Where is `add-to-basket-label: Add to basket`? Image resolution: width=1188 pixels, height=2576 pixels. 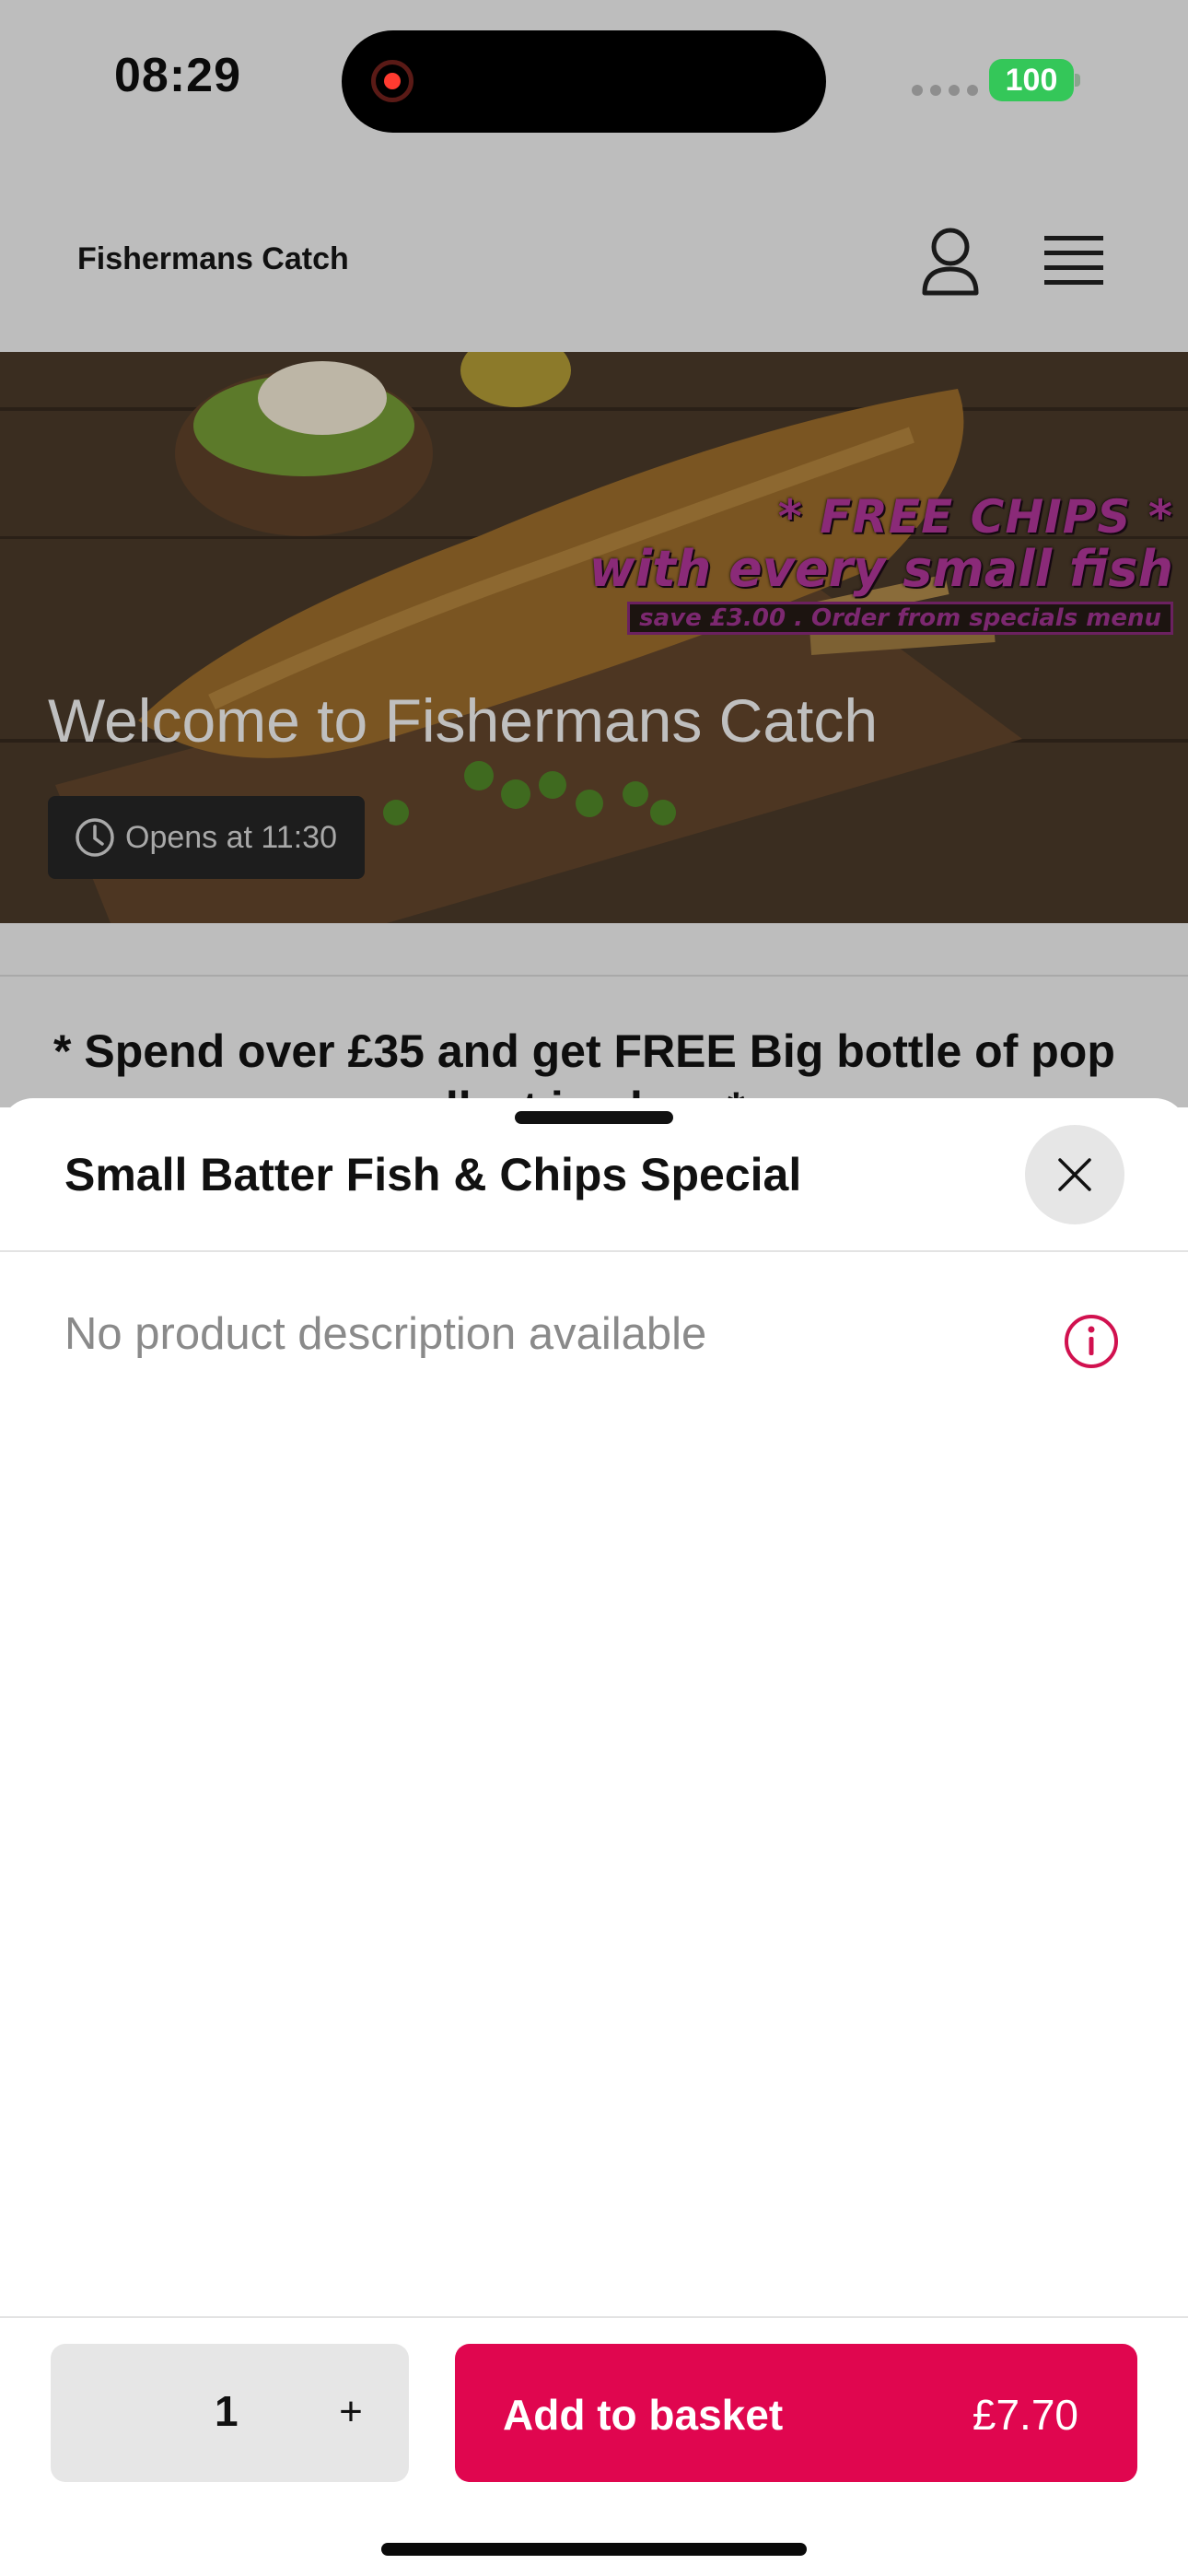 add-to-basket-label: Add to basket is located at coordinates (643, 2415).